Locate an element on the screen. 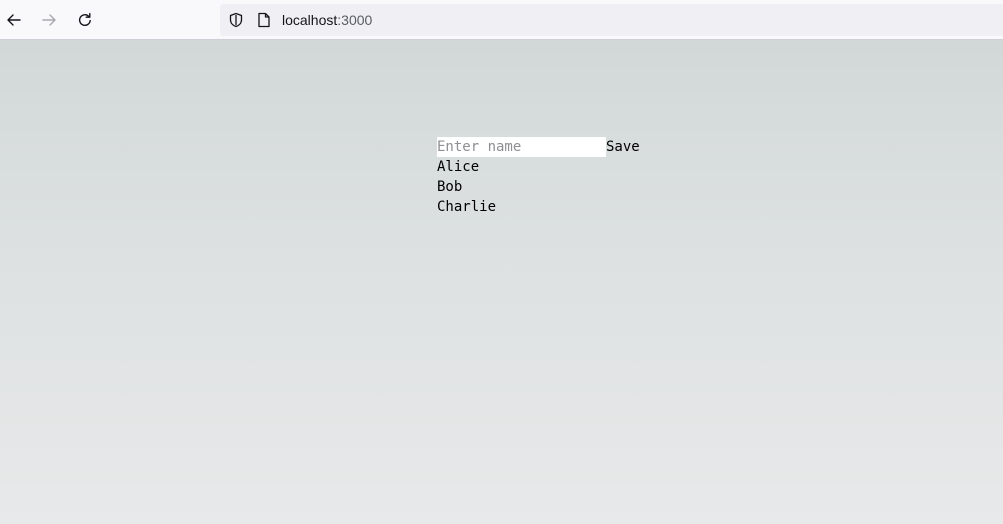 This screenshot has width=1003, height=524. list-item: Charlie is located at coordinates (467, 207).